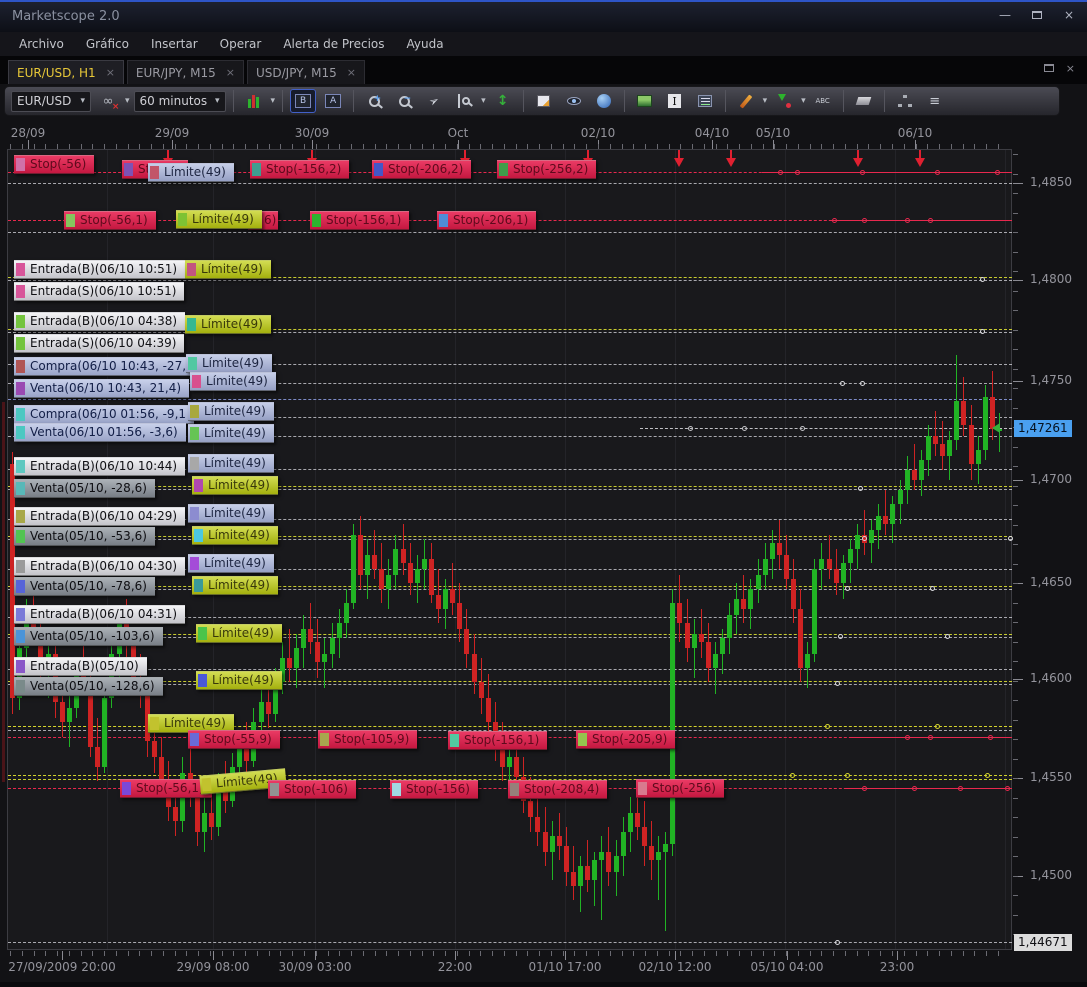 This screenshot has width=1087, height=987. I want to click on order-label: Compra(06/10 10:43, -27,3), so click(110, 366).